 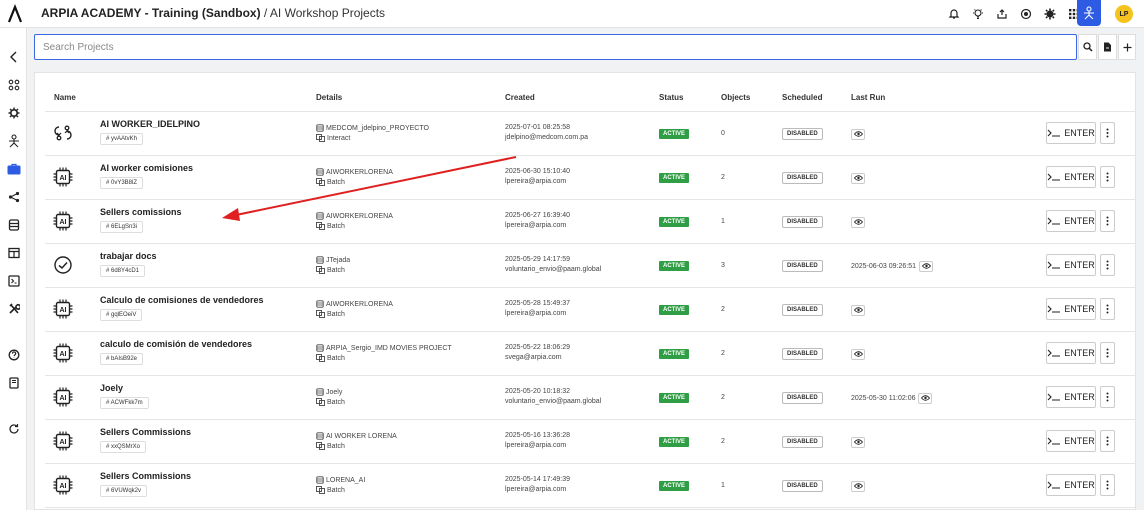 What do you see at coordinates (14, 85) in the screenshot?
I see `dashboard-dots-icon` at bounding box center [14, 85].